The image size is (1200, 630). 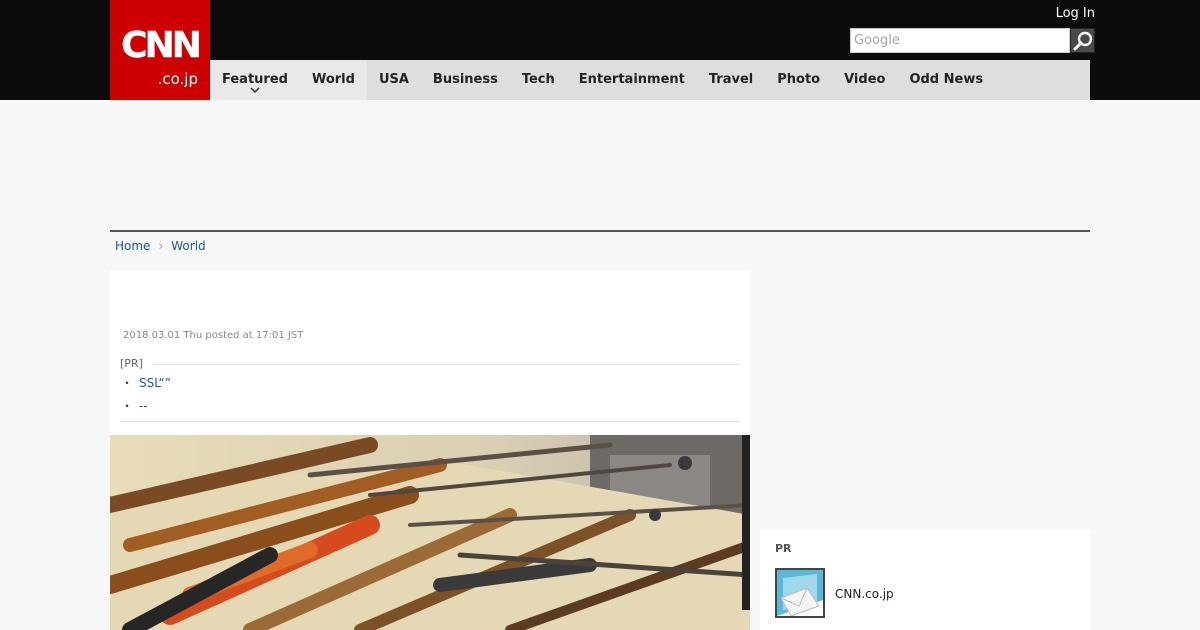 I want to click on nav-item-tech: Tech, so click(x=538, y=80).